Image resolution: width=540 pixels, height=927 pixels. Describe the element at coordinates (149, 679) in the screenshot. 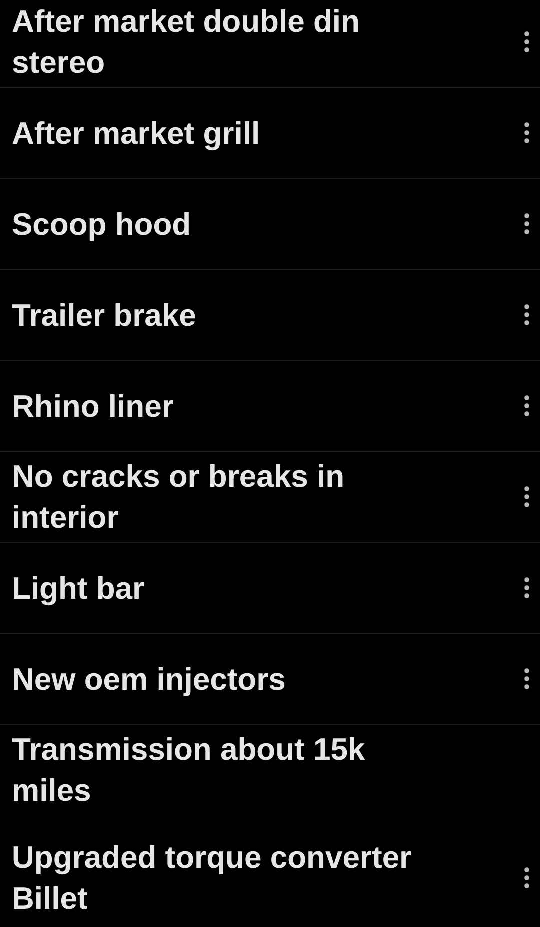

I see `list-item-text: New oem injectors` at that location.